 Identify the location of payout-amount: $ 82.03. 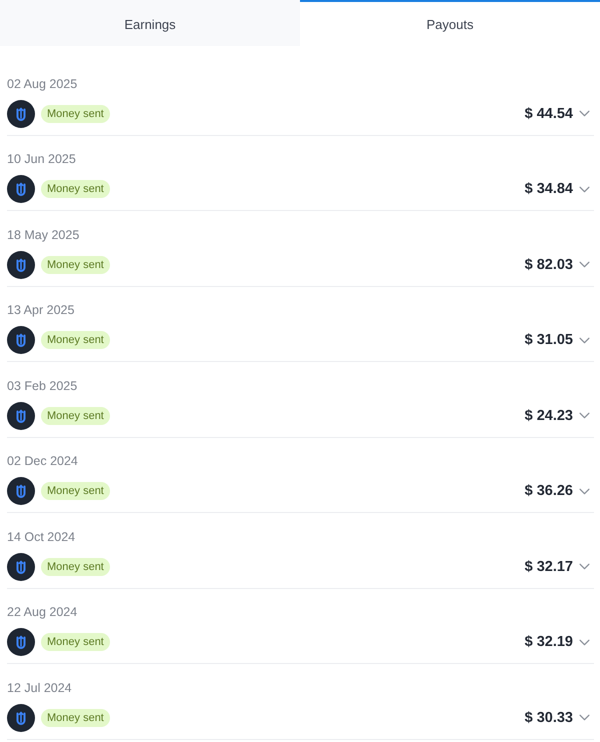
(548, 265).